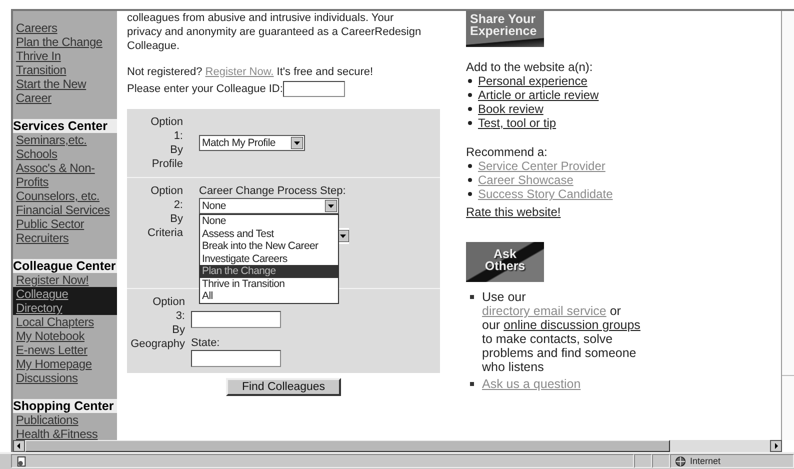  What do you see at coordinates (269, 246) in the screenshot?
I see `dropdown-option: Break into the New Career` at bounding box center [269, 246].